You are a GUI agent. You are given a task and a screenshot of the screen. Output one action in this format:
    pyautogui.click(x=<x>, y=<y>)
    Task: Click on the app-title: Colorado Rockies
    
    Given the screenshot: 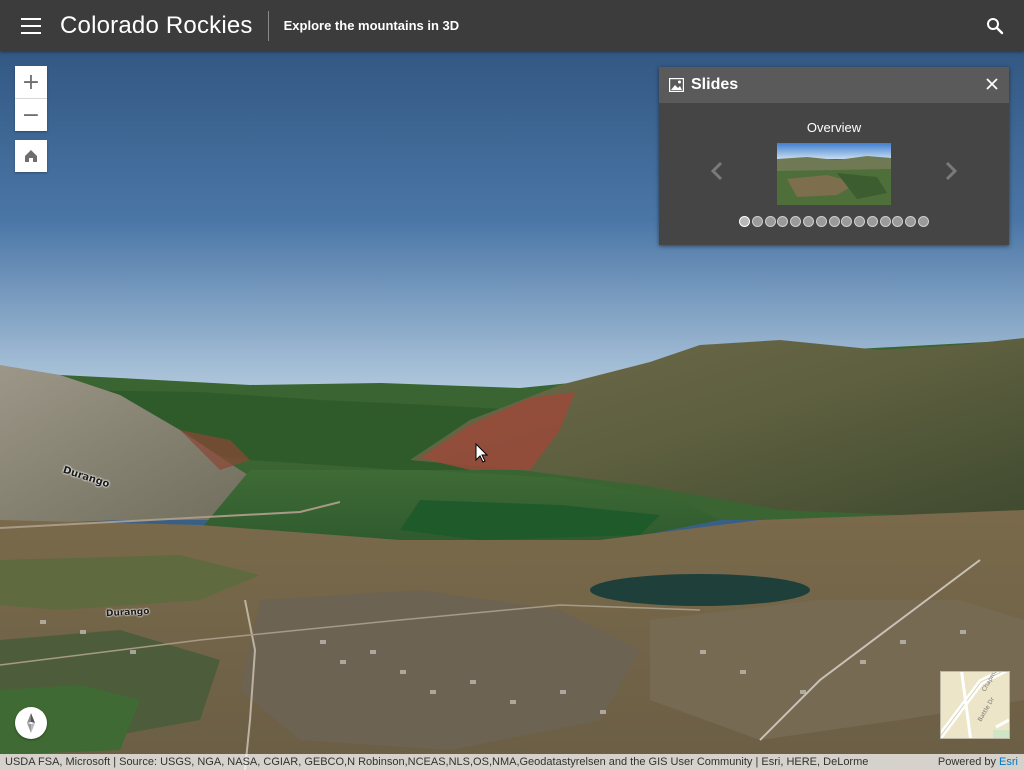 What is the action you would take?
    pyautogui.click(x=156, y=25)
    